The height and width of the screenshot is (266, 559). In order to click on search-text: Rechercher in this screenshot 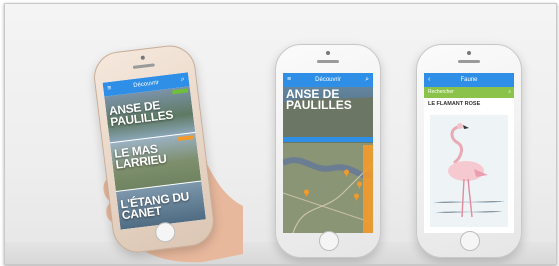, I will do `click(441, 92)`.